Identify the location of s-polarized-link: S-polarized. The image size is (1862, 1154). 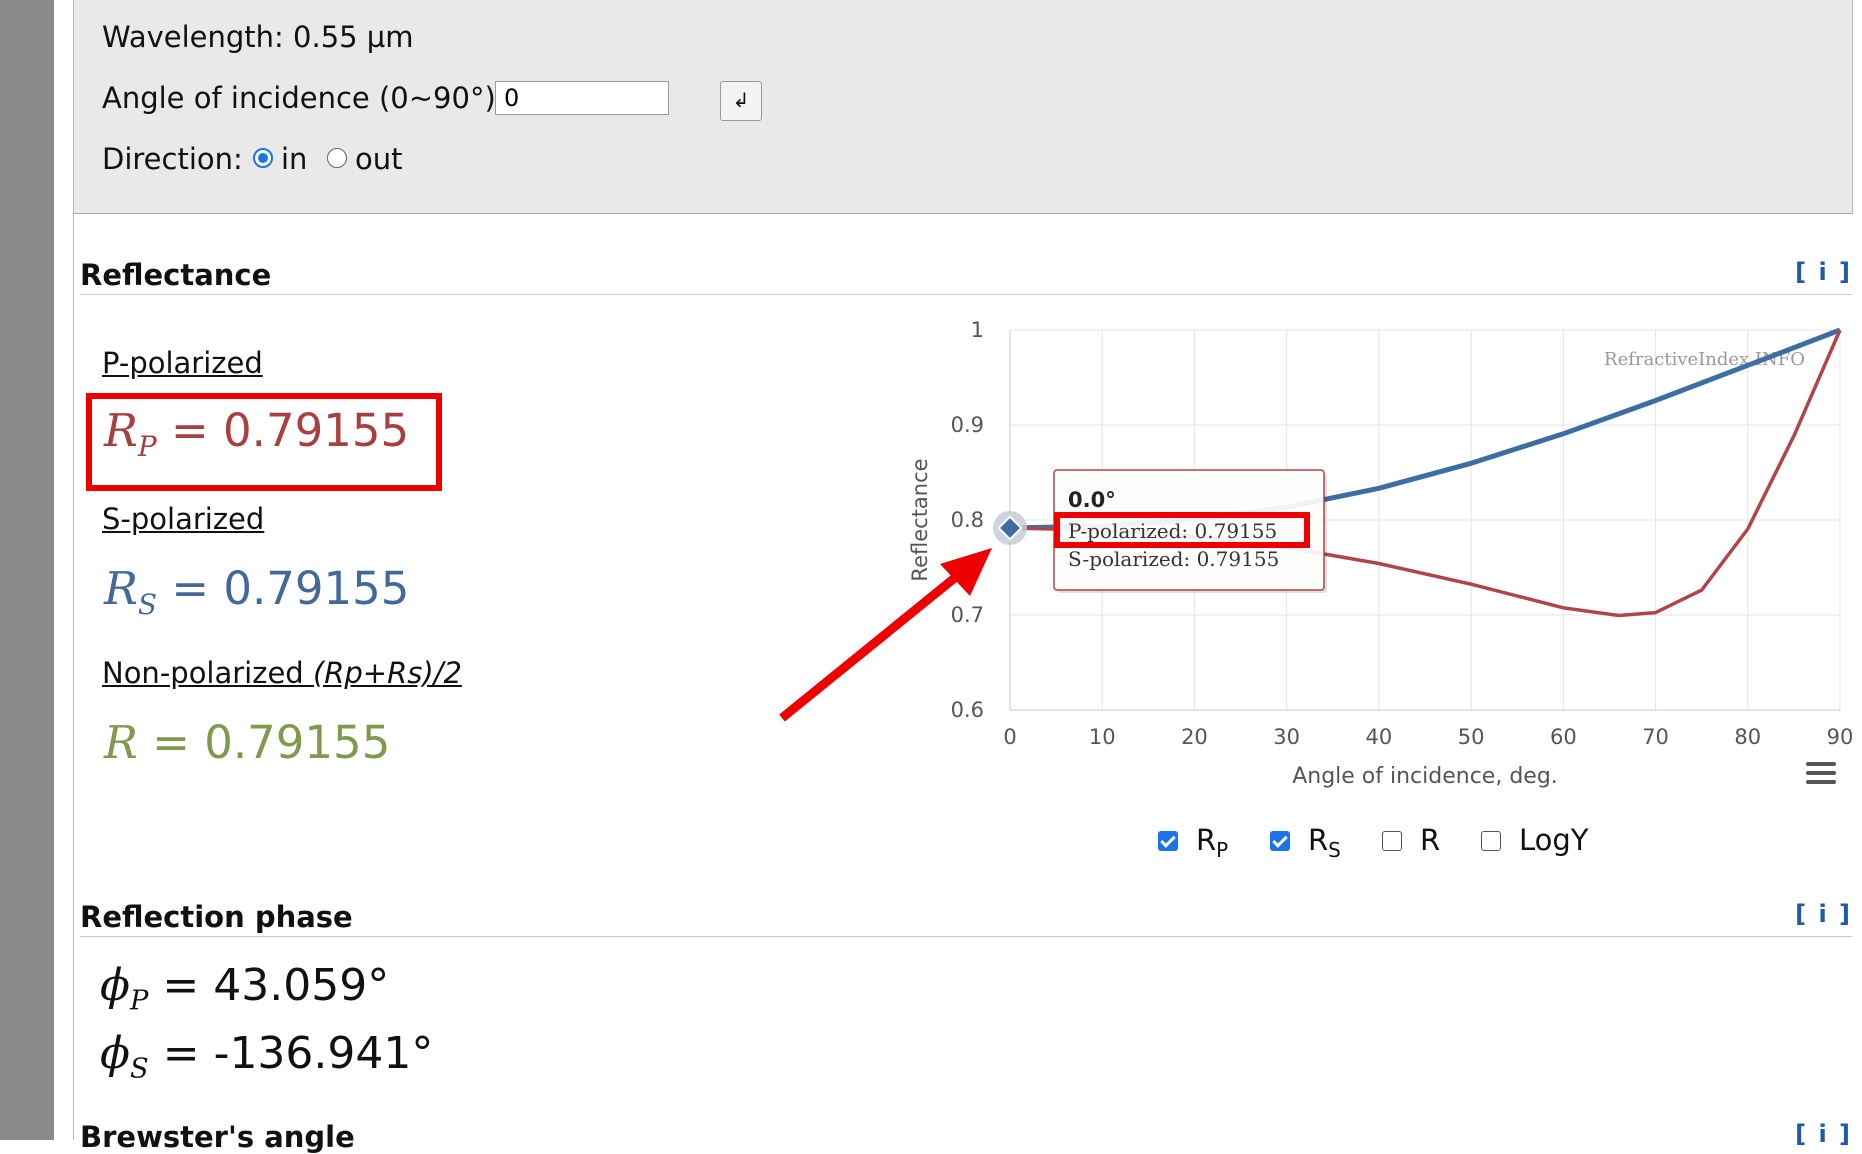
(183, 519).